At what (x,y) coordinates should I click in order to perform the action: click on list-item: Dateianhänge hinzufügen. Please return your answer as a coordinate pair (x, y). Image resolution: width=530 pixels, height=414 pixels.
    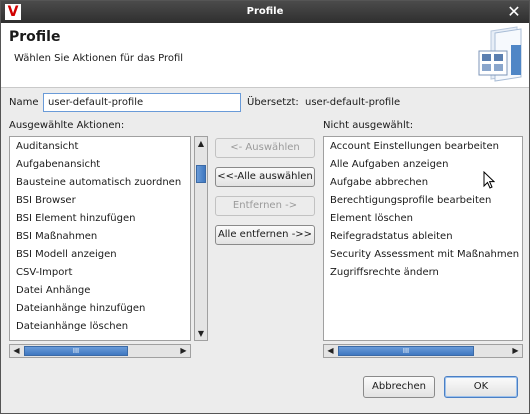
    Looking at the image, I should click on (100, 309).